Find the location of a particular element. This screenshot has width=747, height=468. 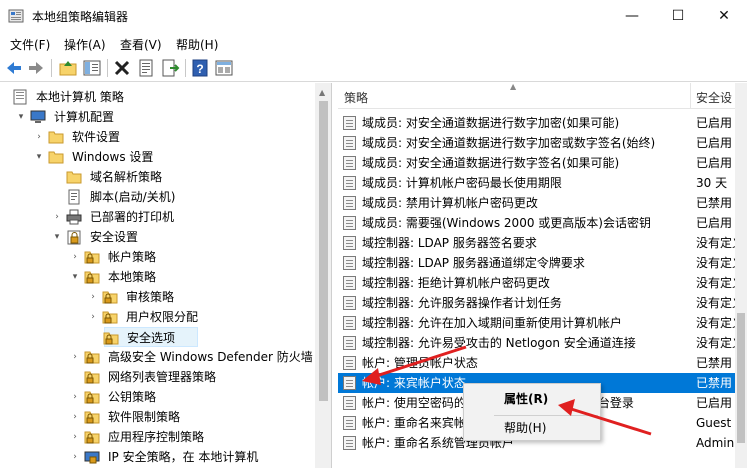

policy-name: 域控制器: LDAP 服务器签名要求 is located at coordinates (449, 243).